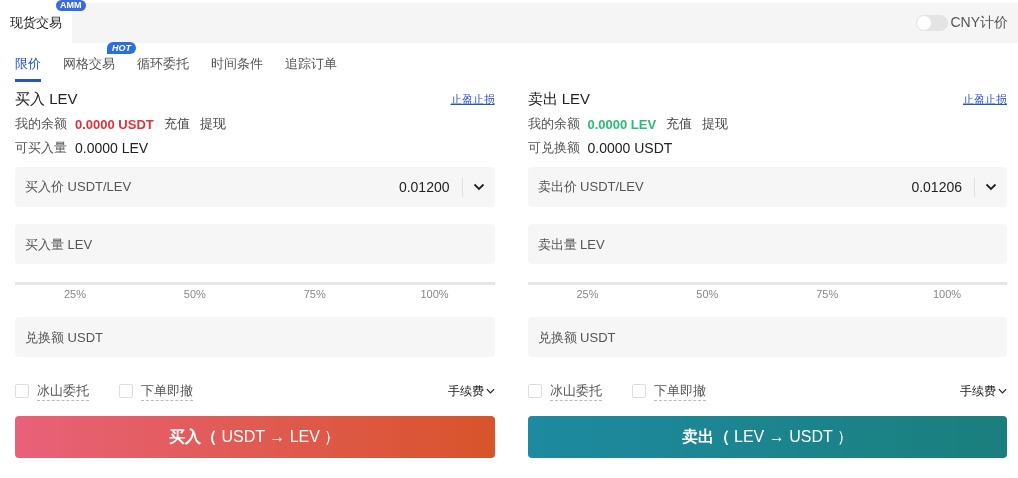 This screenshot has height=478, width=1018. Describe the element at coordinates (630, 148) in the screenshot. I see `available-value: 0.0000 USDT` at that location.